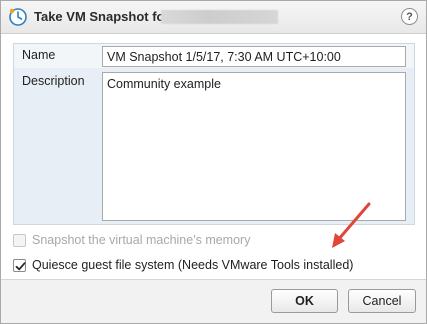 The image size is (427, 324). What do you see at coordinates (213, 301) in the screenshot?
I see `dialog-footer: OK Cancel` at bounding box center [213, 301].